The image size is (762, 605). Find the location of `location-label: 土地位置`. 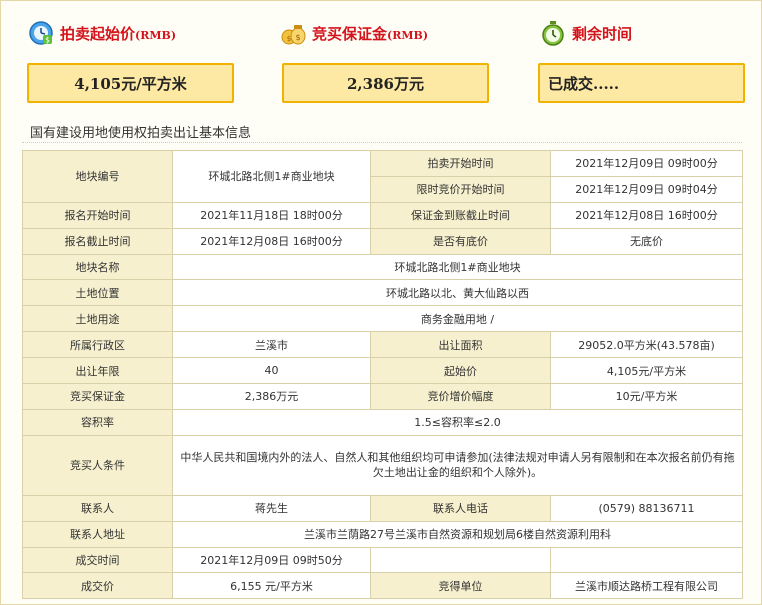

location-label: 土地位置 is located at coordinates (97, 293).